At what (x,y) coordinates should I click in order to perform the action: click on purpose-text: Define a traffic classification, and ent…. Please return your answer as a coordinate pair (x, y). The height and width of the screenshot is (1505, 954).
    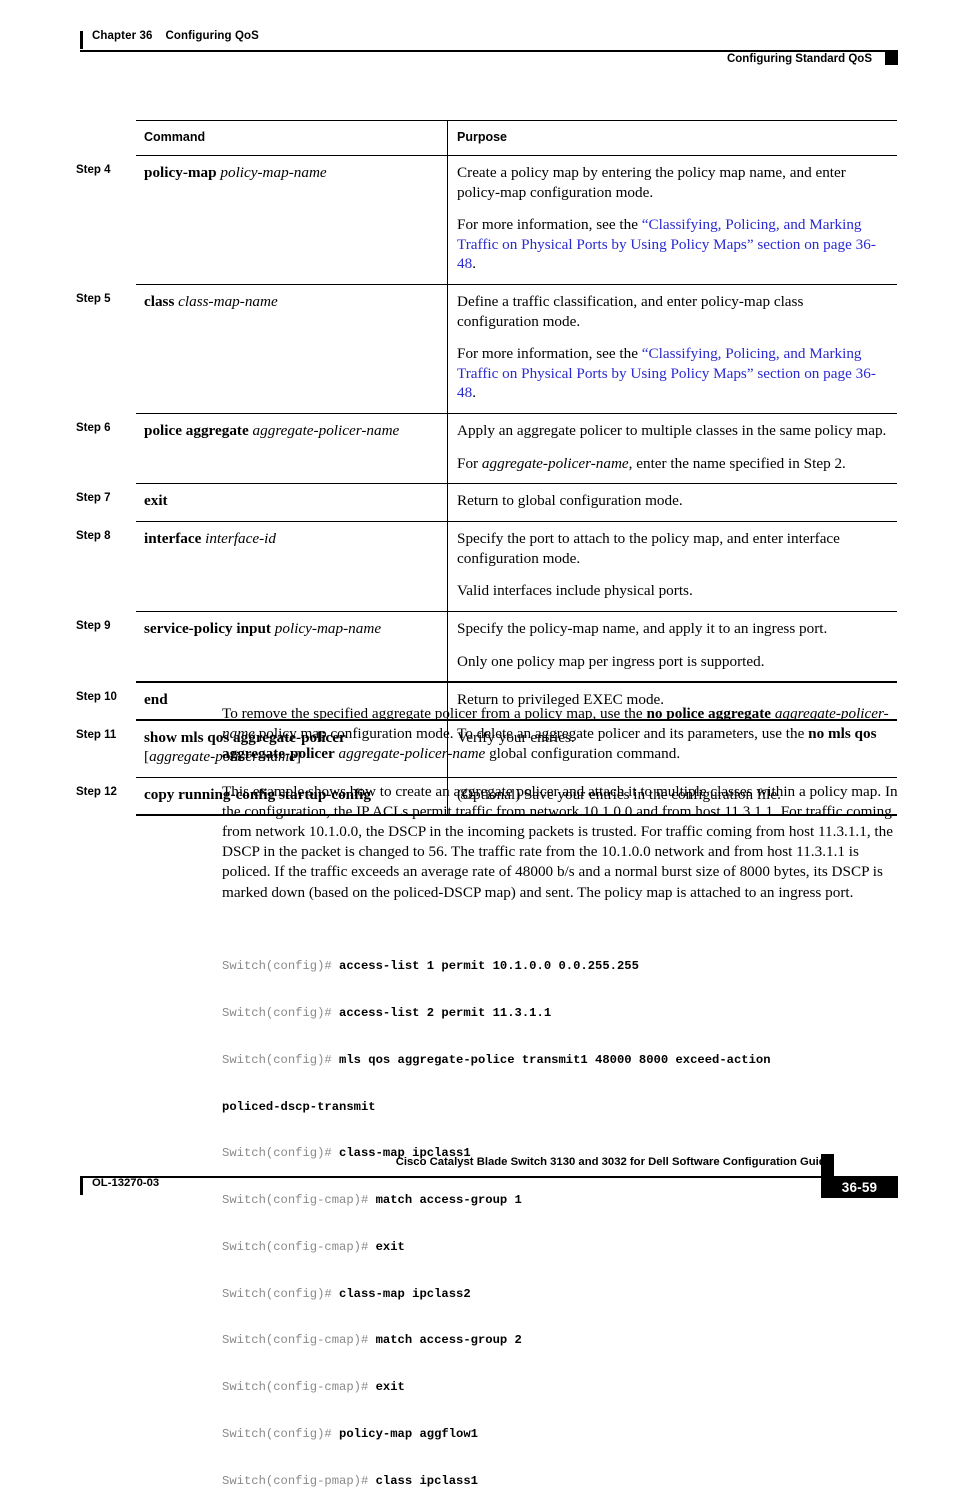
    Looking at the image, I should click on (630, 311).